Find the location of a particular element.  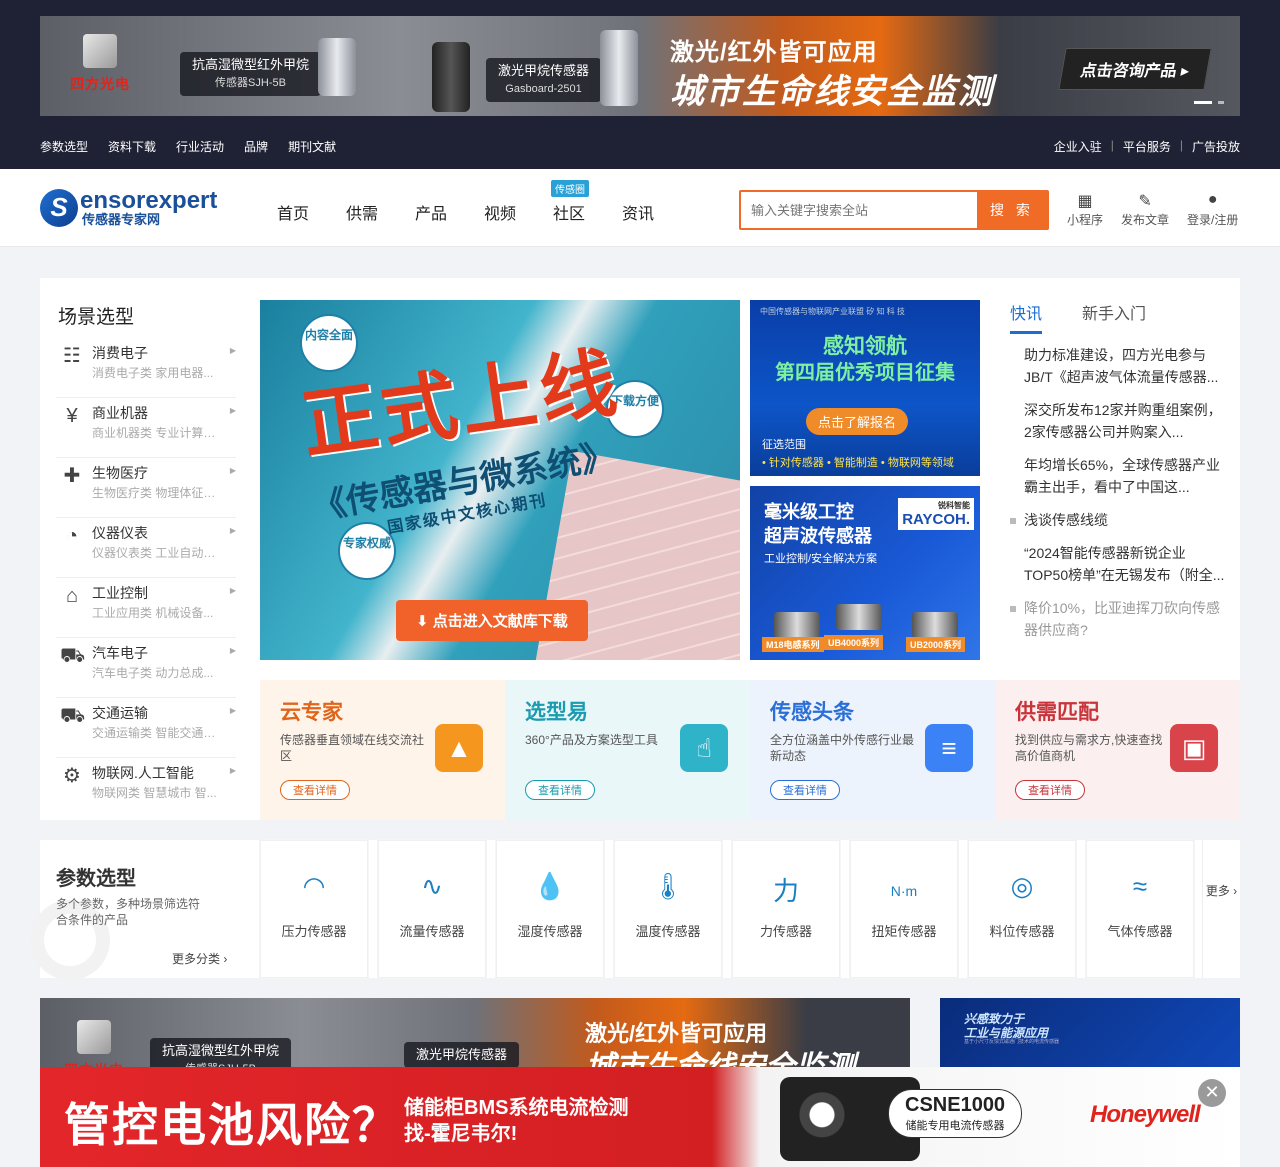

param-card-label: 流量传感器 is located at coordinates (432, 931).